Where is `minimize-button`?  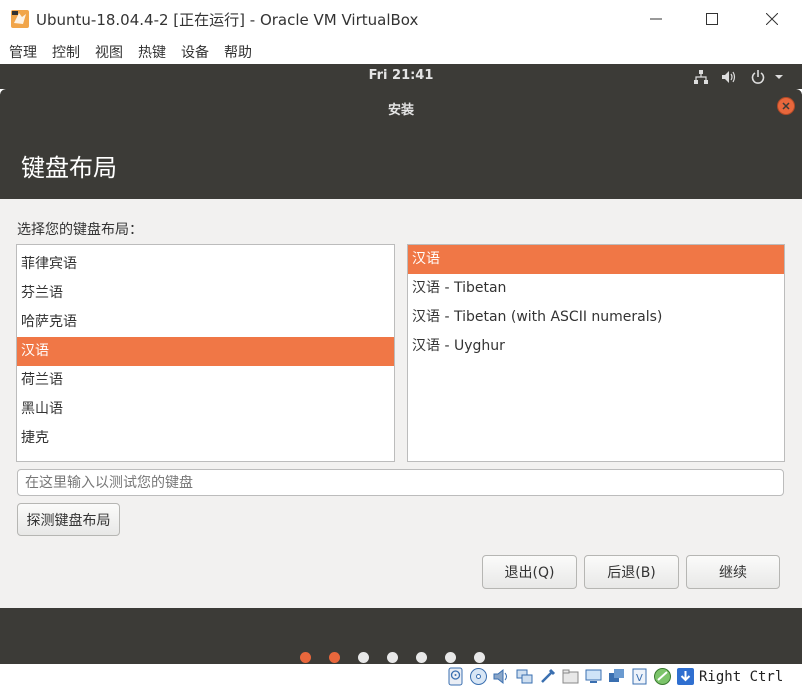
minimize-button is located at coordinates (656, 19).